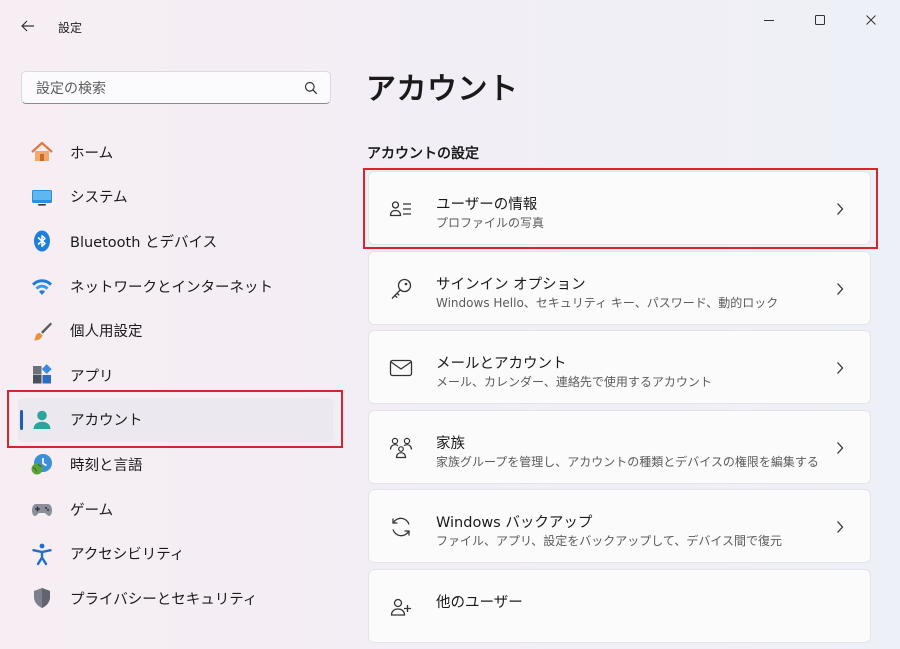 Image resolution: width=900 pixels, height=649 pixels. What do you see at coordinates (42, 286) in the screenshot?
I see `wifi-icon` at bounding box center [42, 286].